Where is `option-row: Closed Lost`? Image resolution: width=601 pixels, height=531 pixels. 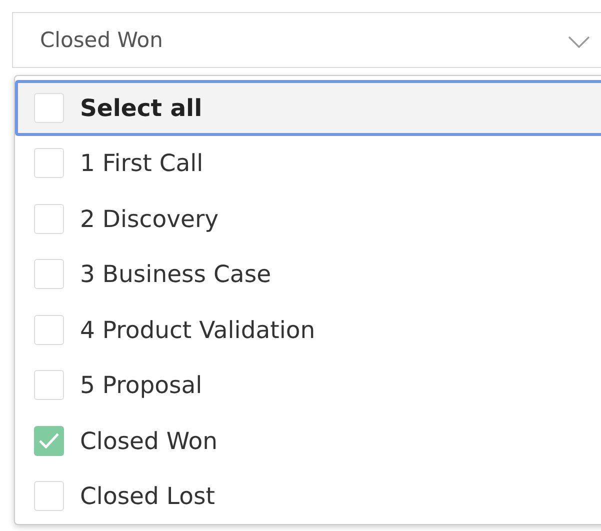 option-row: Closed Lost is located at coordinates (308, 496).